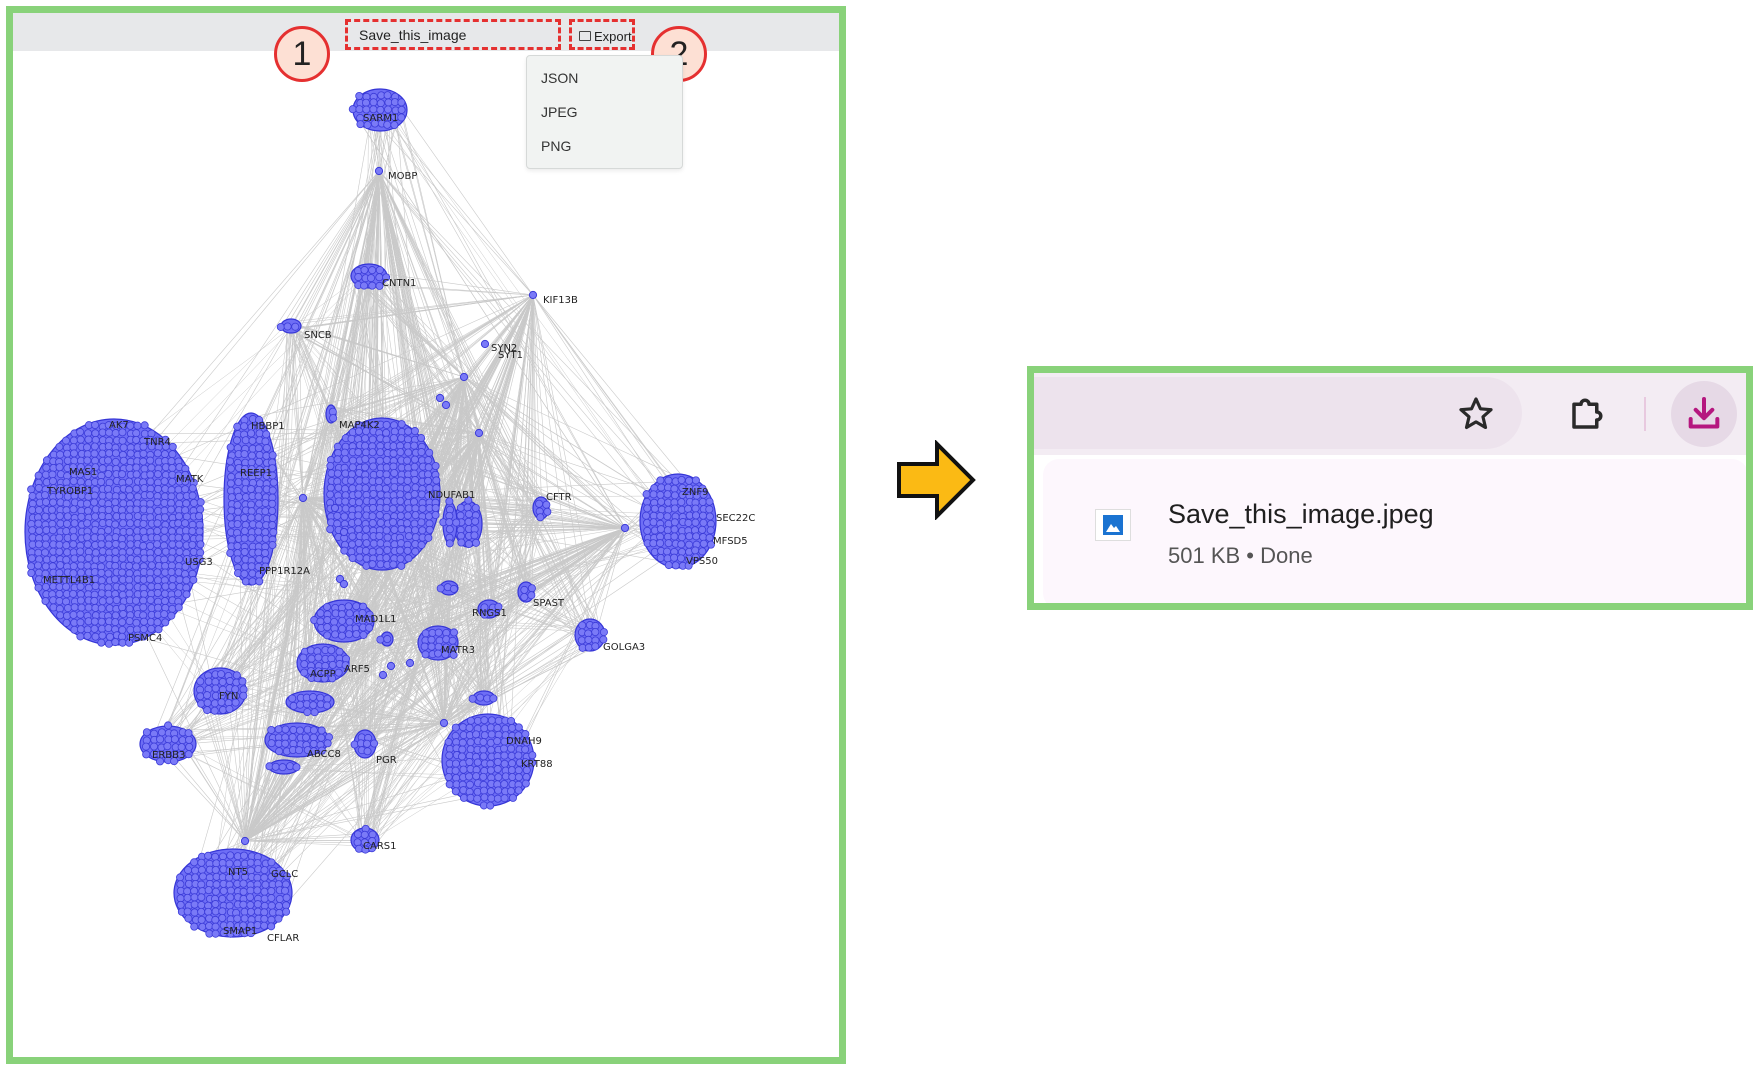  I want to click on extensions-icon, so click(1588, 413).